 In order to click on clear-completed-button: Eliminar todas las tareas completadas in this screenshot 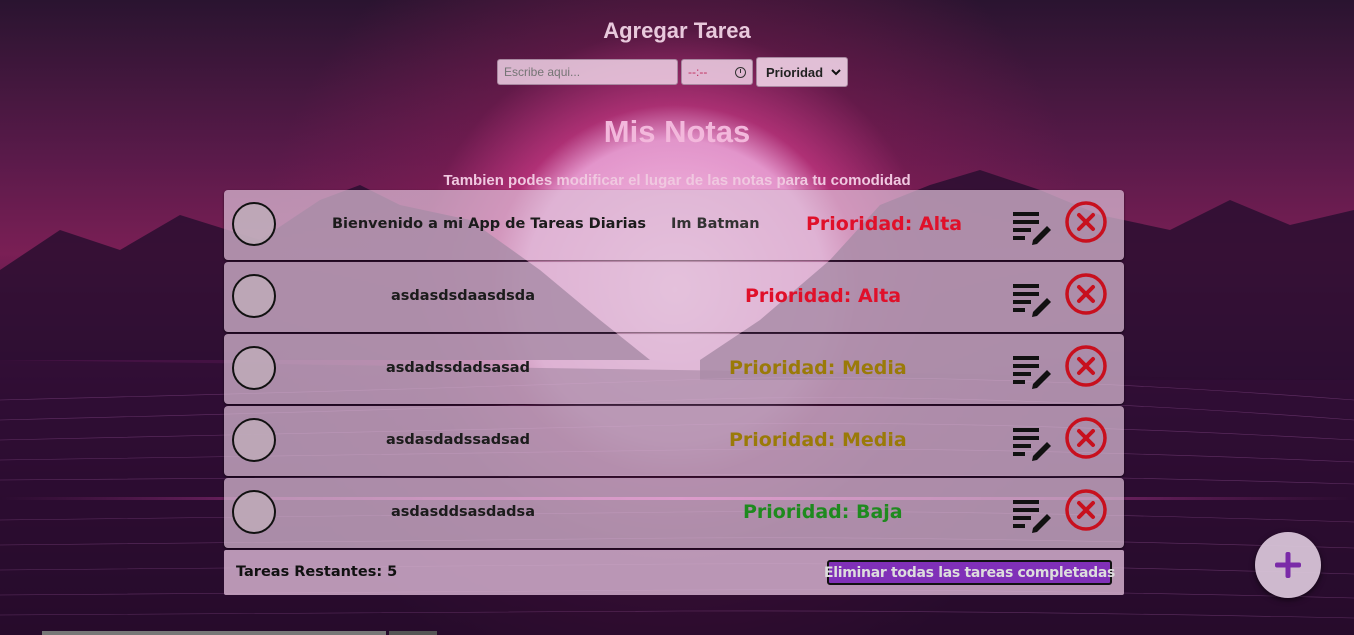, I will do `click(969, 572)`.